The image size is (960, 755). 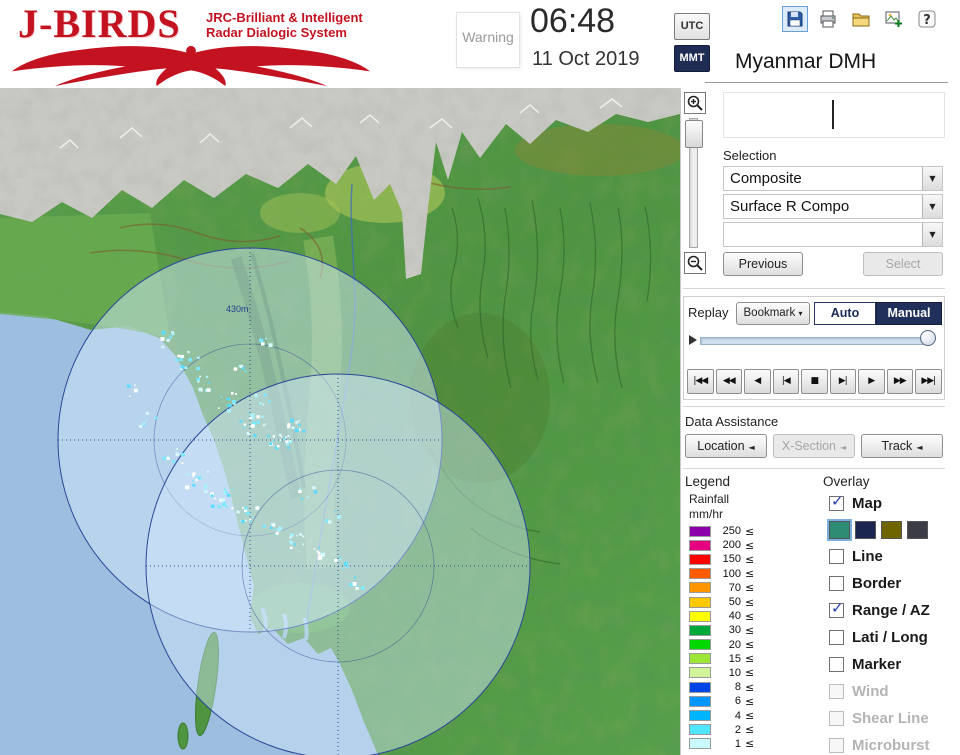 I want to click on dropdown-value: Surface R Compo, so click(x=790, y=206).